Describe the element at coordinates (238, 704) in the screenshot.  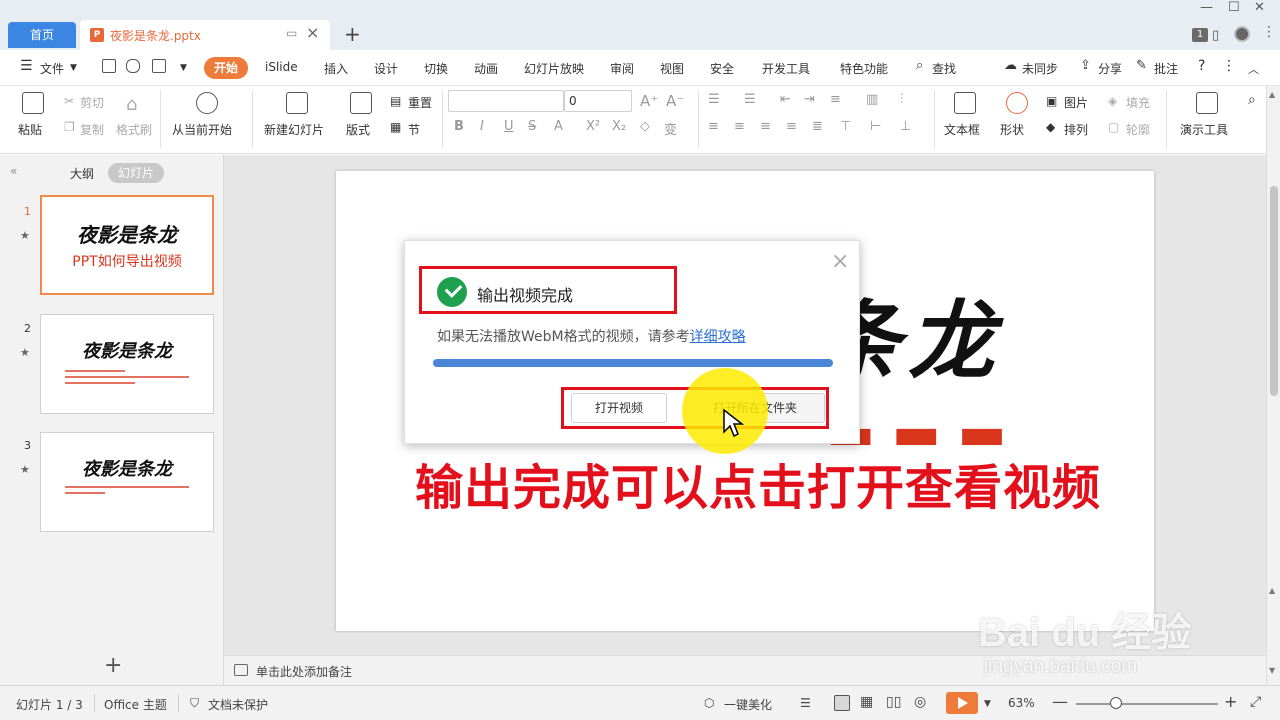
I see `protection-status: 文档未保护` at that location.